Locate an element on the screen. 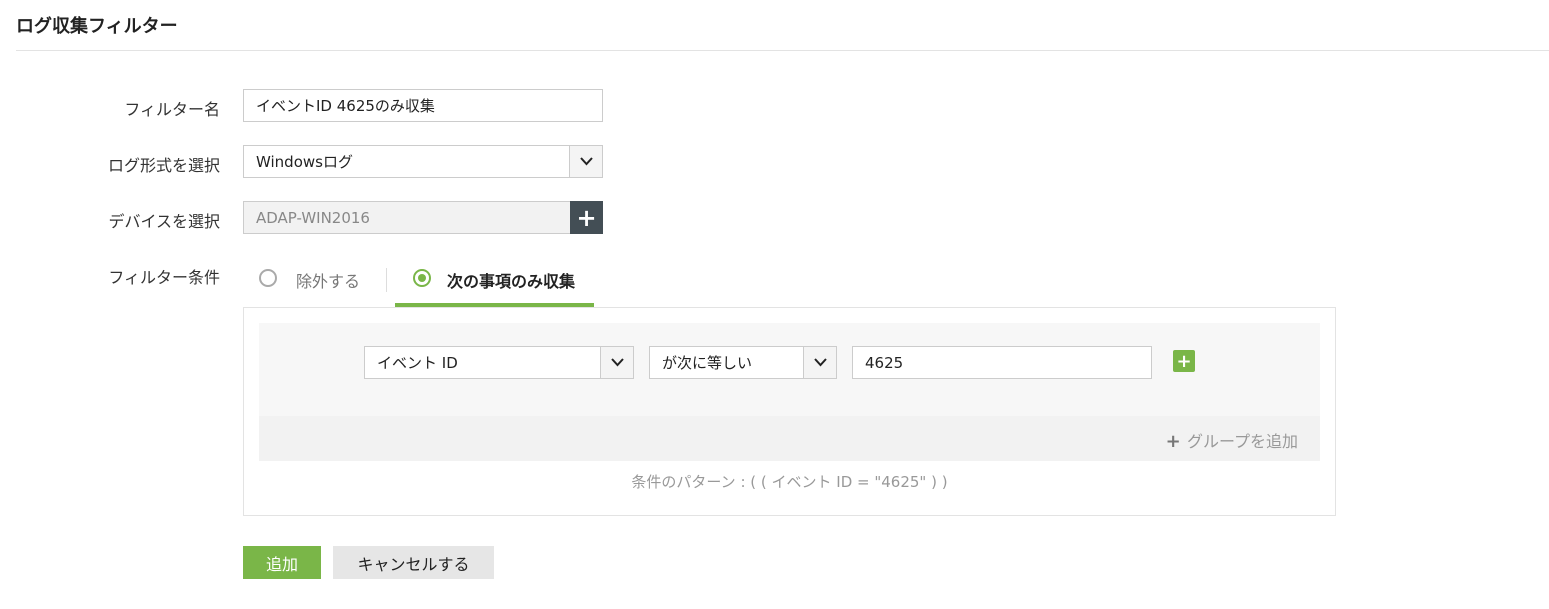  filter-name-value: イベントID 4625のみ収集 is located at coordinates (345, 106).